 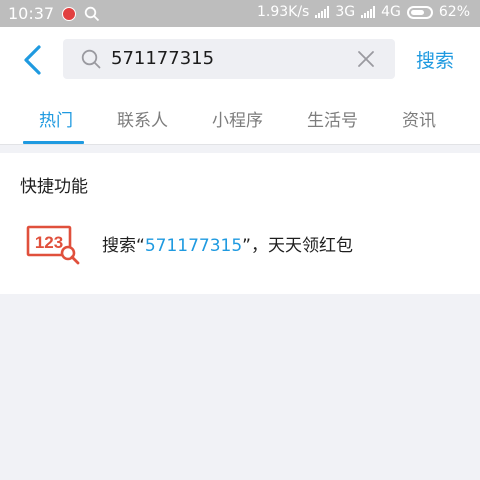 What do you see at coordinates (391, 12) in the screenshot?
I see `network-type-2: 4G` at bounding box center [391, 12].